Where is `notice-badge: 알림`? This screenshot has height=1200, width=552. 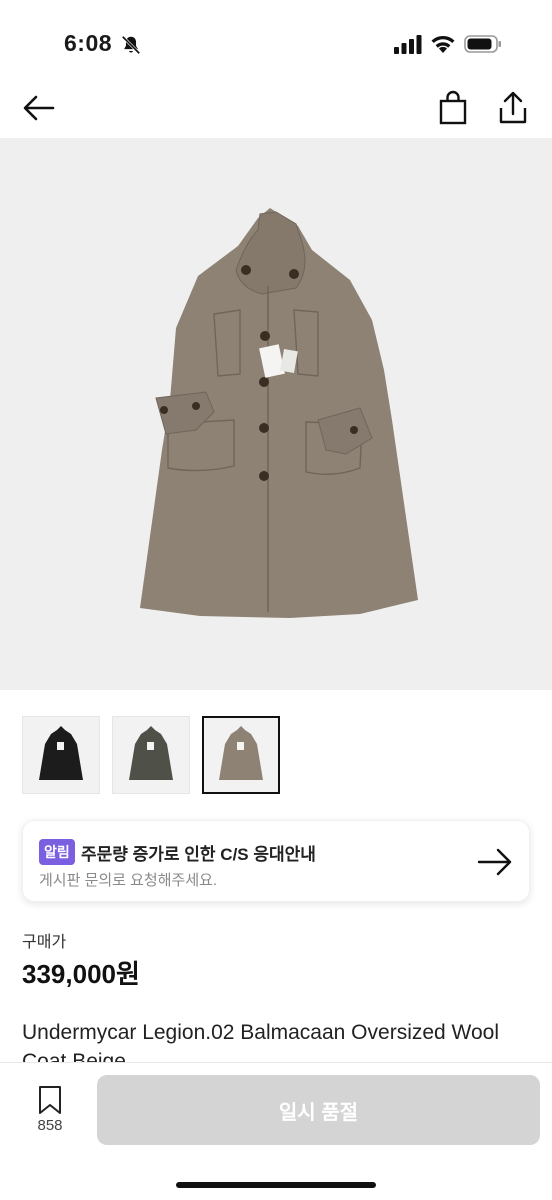
notice-badge: 알림 is located at coordinates (57, 852).